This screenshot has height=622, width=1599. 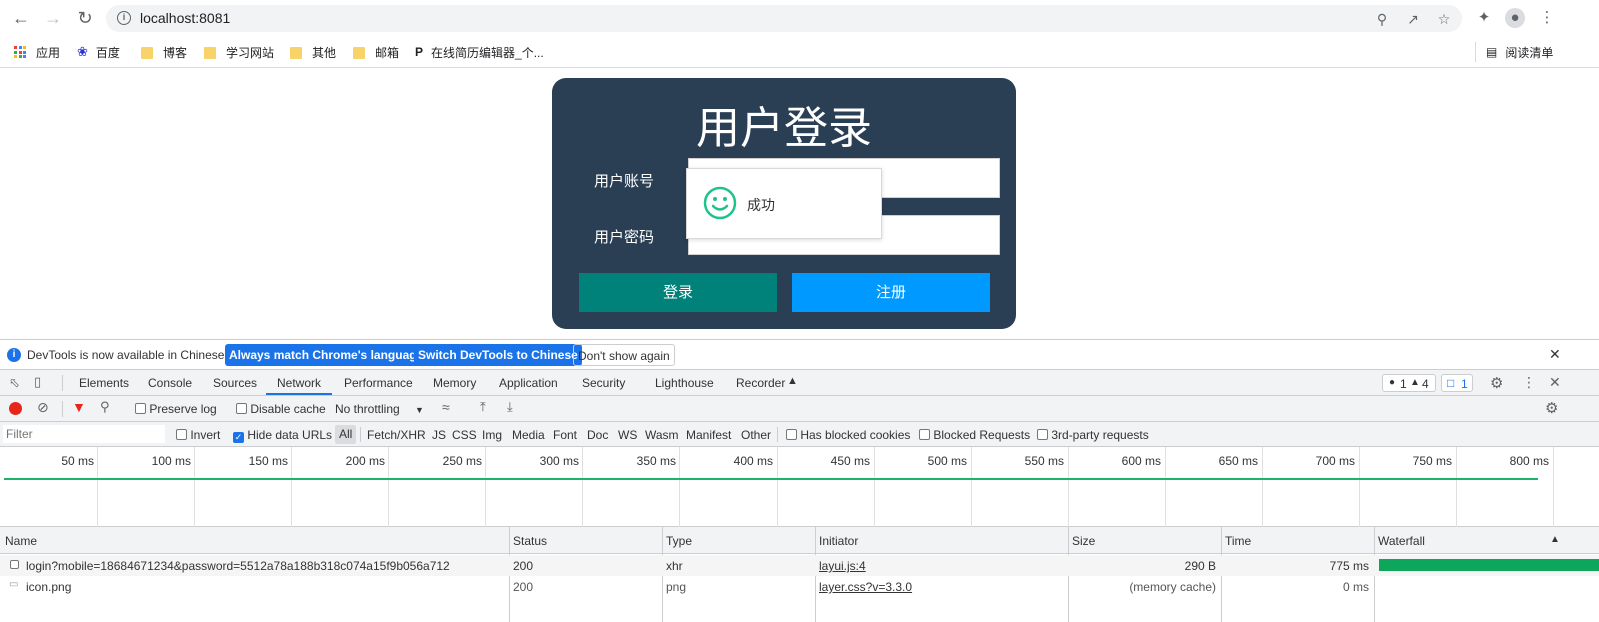 I want to click on tab-console: Console, so click(x=170, y=383).